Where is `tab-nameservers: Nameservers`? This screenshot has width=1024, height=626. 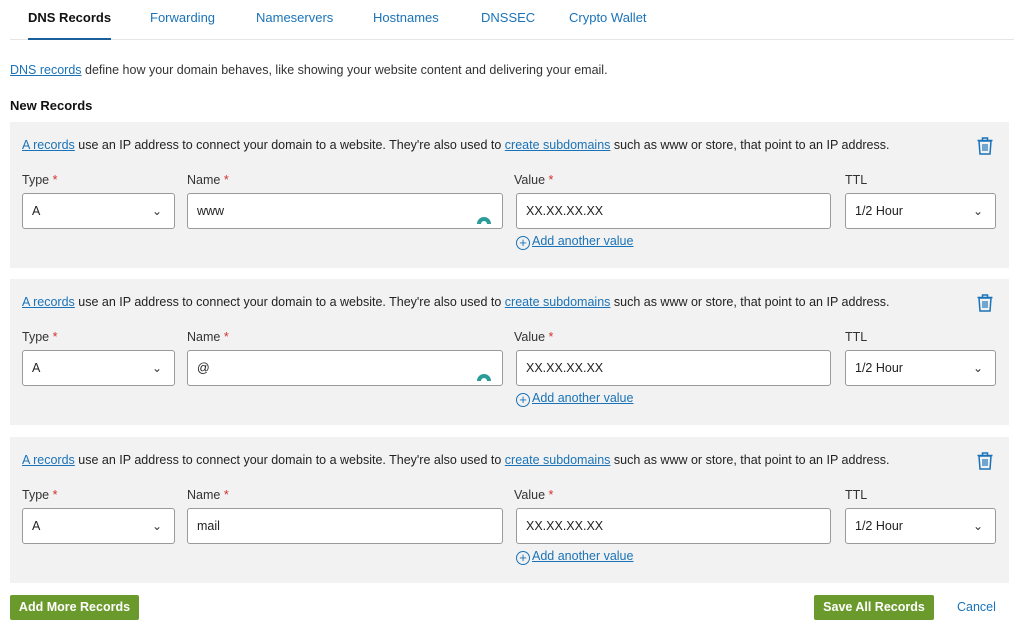
tab-nameservers: Nameservers is located at coordinates (294, 20).